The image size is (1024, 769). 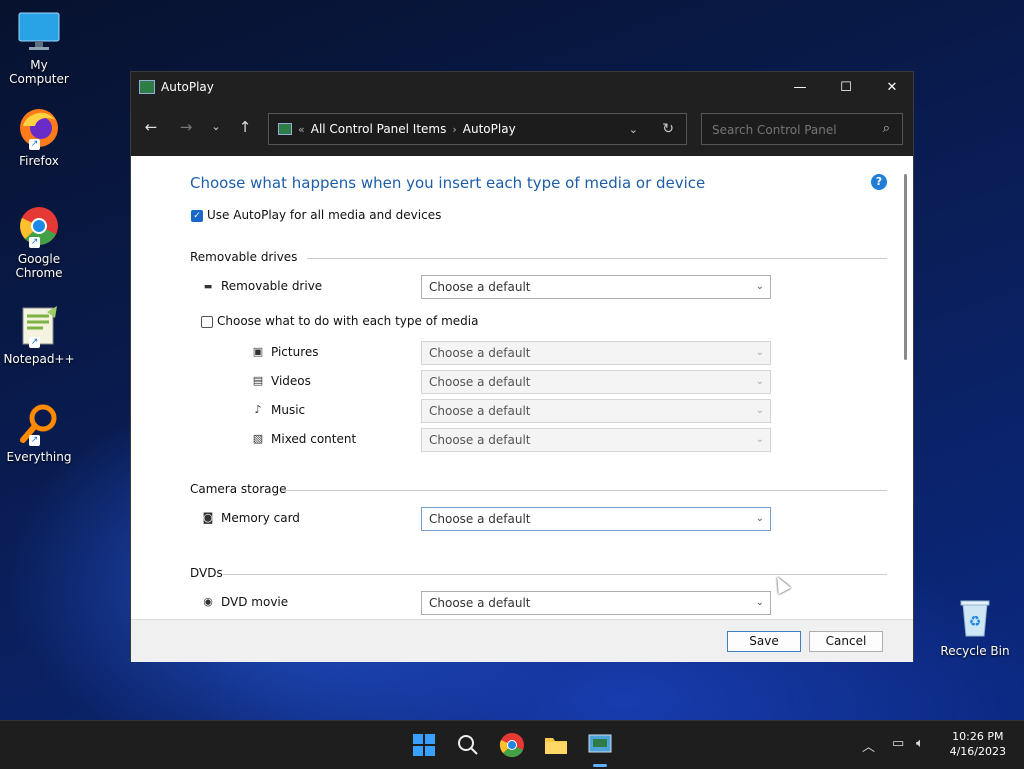 I want to click on videos-select: Choose a default ⌄, so click(x=596, y=382).